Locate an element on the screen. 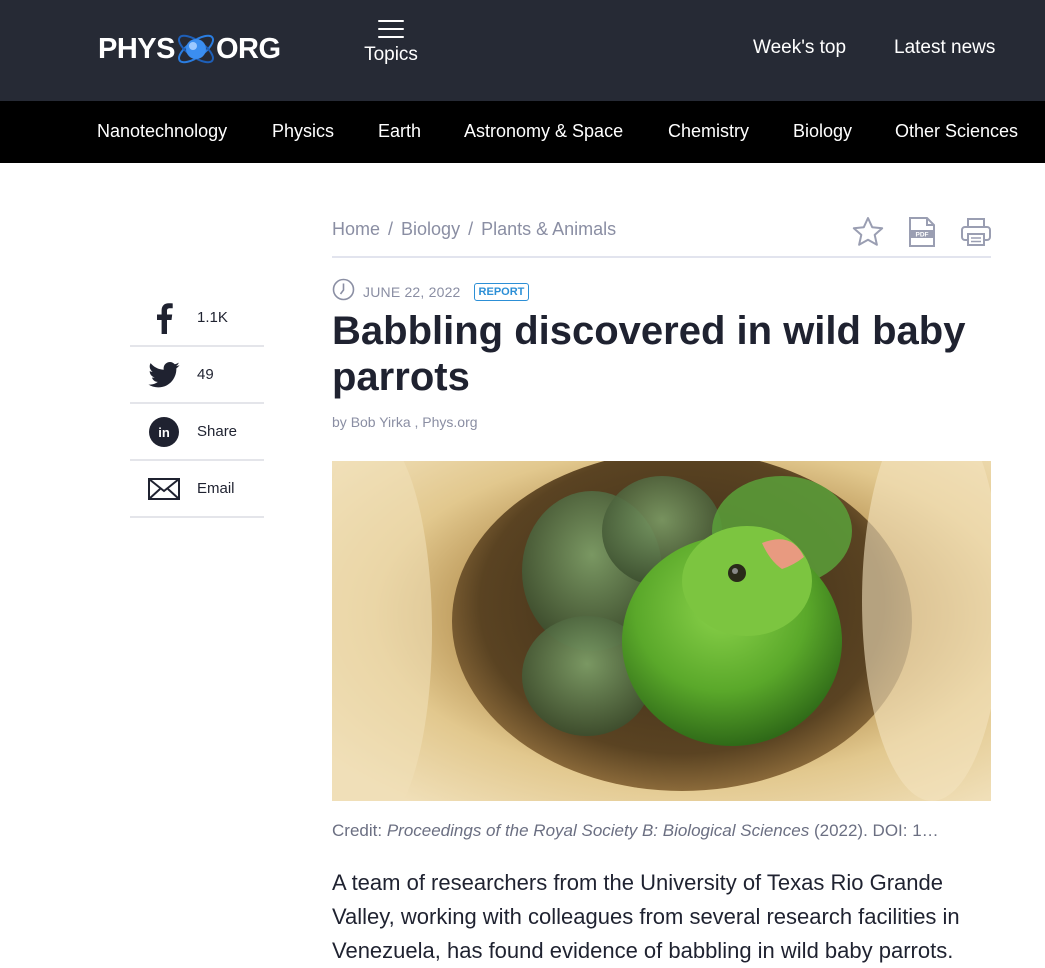  linkedin-share-button: in Share is located at coordinates (197, 432).